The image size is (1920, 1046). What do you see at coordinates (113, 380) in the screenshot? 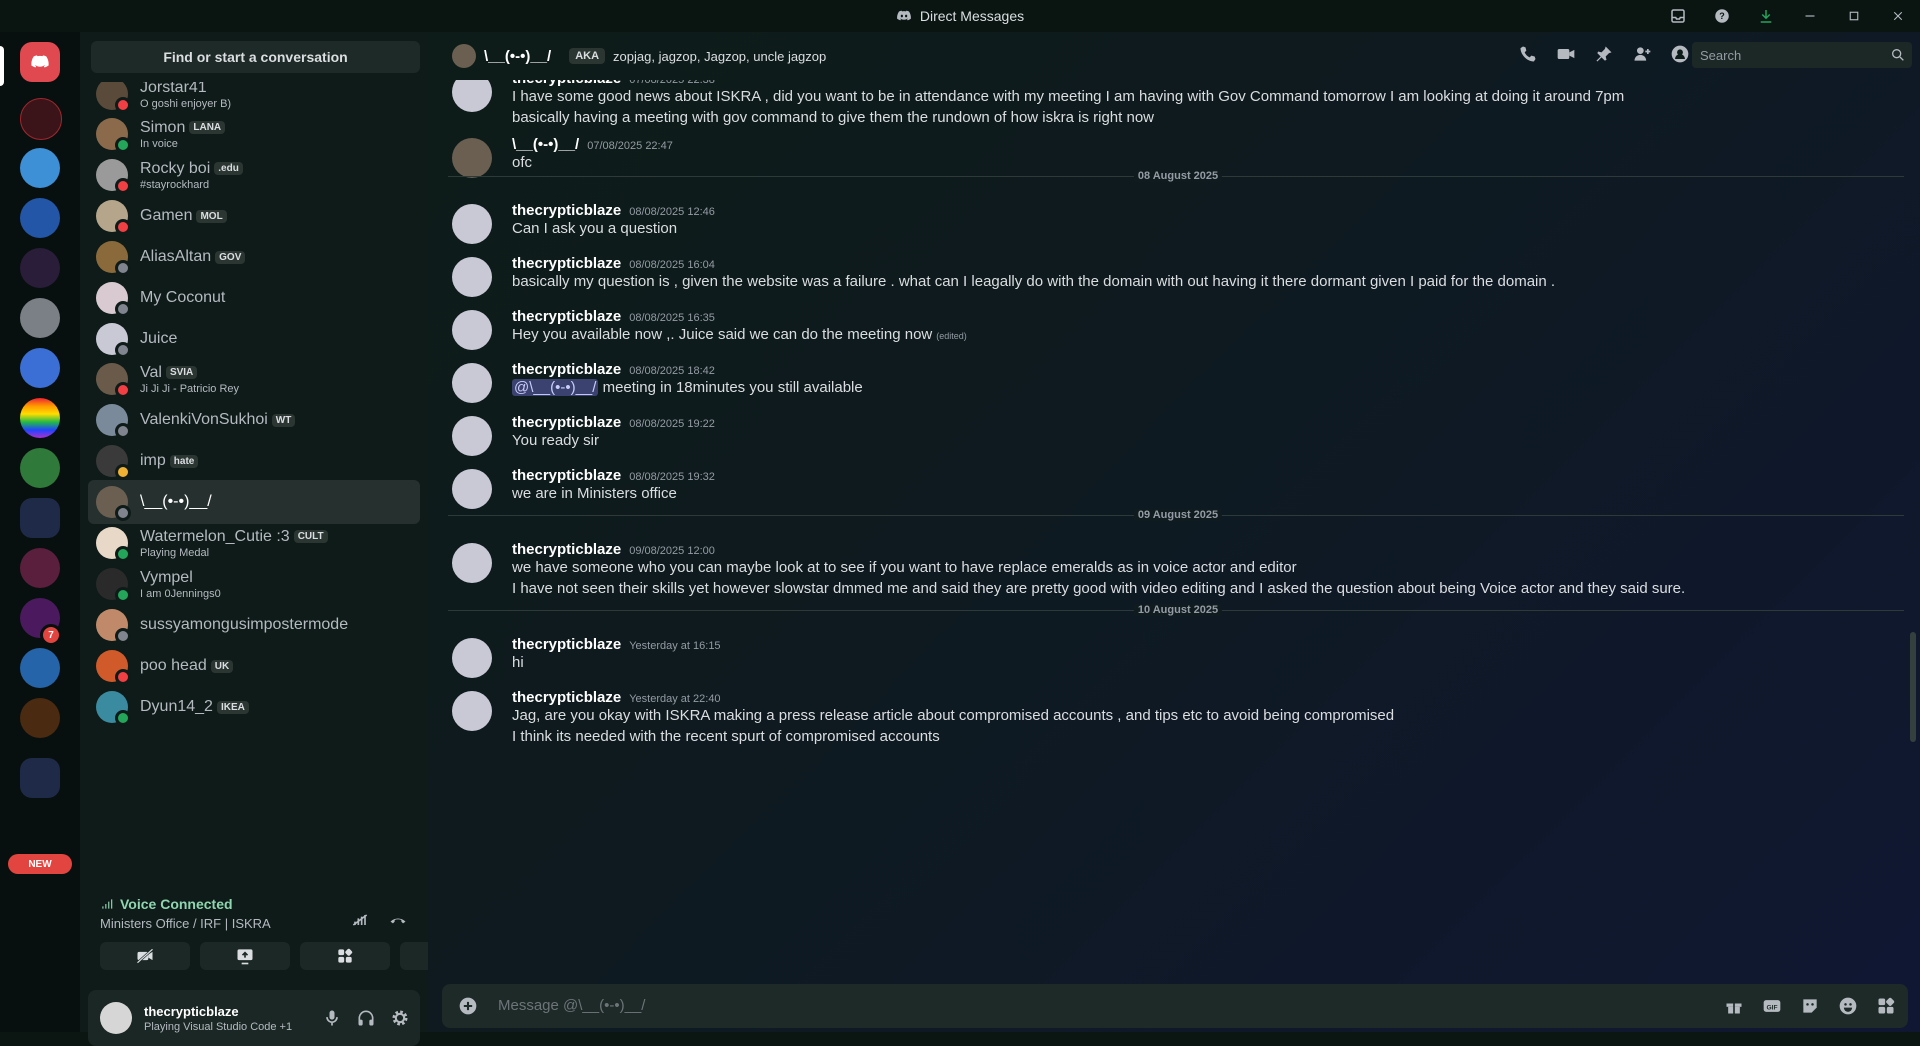
I see `avatar` at bounding box center [113, 380].